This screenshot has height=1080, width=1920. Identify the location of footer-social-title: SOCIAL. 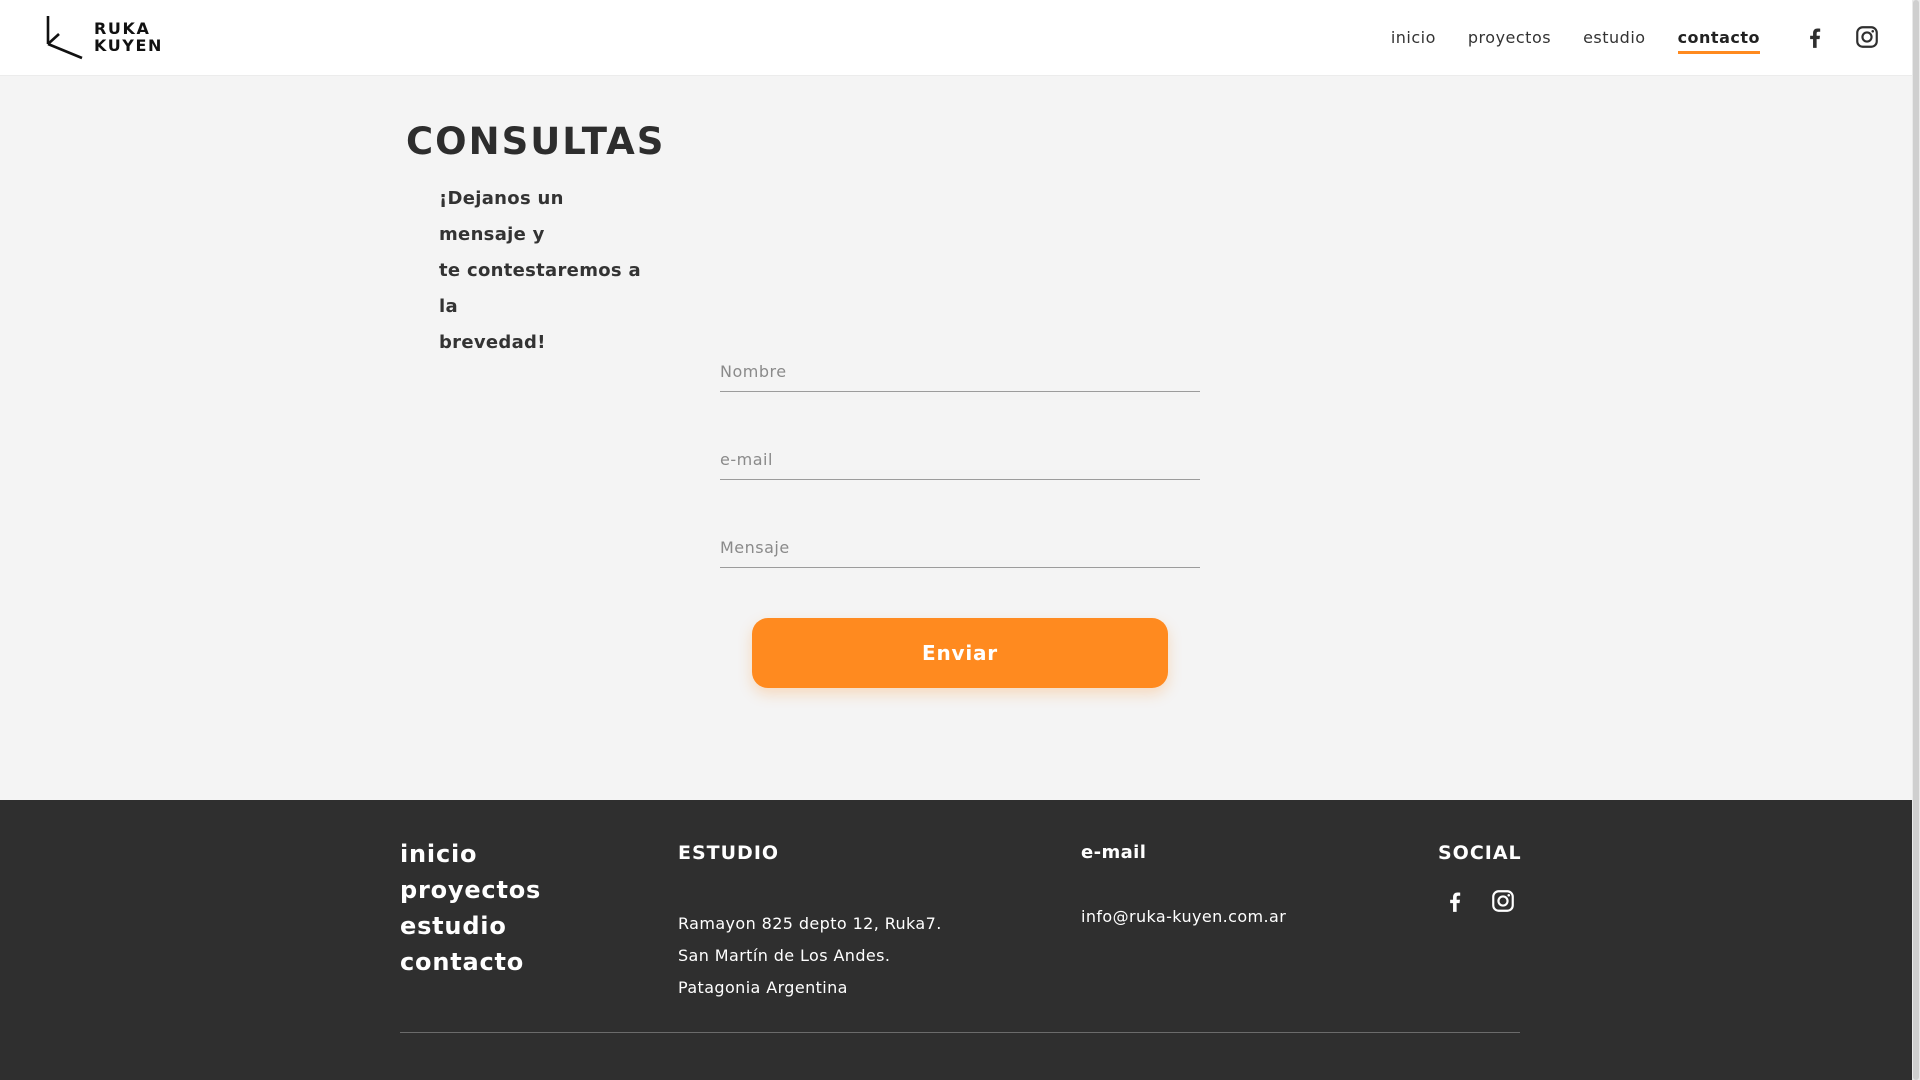
(1480, 853).